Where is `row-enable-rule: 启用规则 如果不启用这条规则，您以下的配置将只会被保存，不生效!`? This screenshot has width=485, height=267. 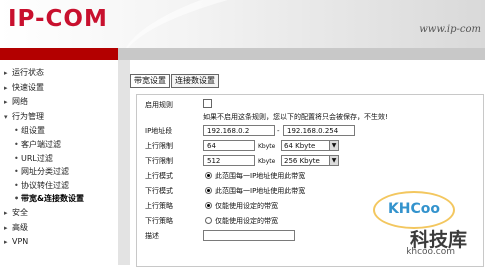
row-enable-rule: 启用规则 如果不启用这条规则，您以下的配置将只会被保存，不生效! is located at coordinates (310, 111).